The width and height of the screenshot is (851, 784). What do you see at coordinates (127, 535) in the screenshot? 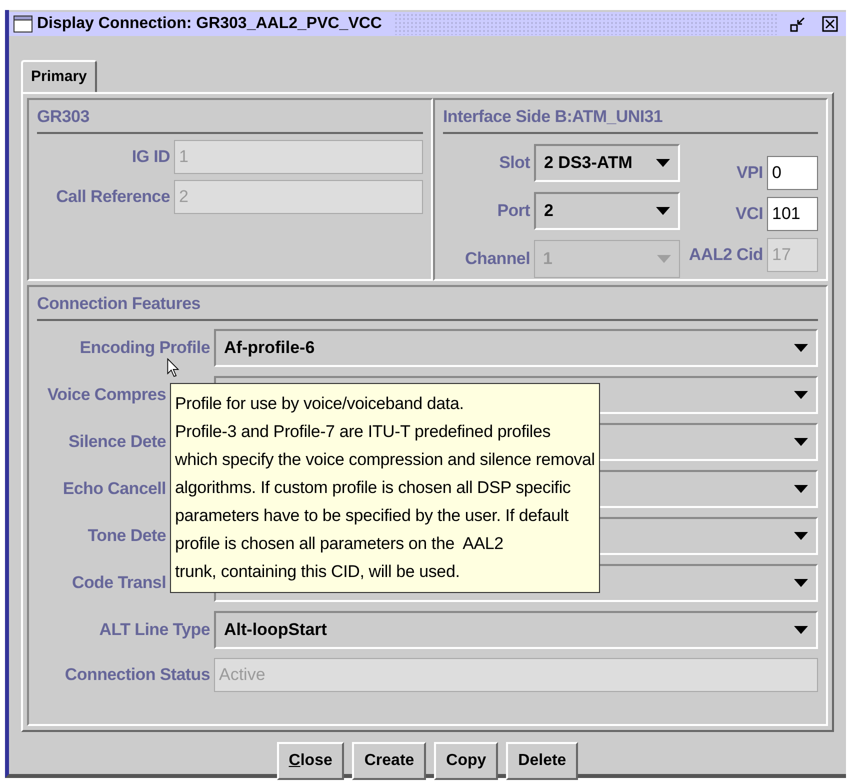
I see `field-label: Tone Dete` at bounding box center [127, 535].